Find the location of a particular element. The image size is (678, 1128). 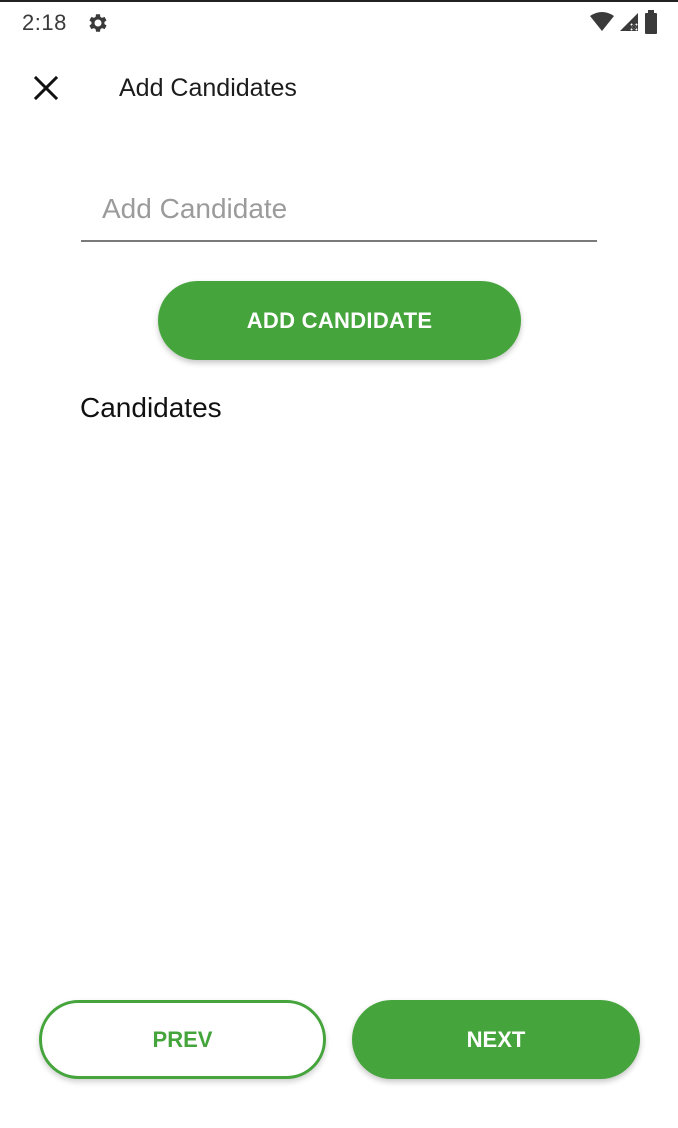

close-icon is located at coordinates (46, 90).